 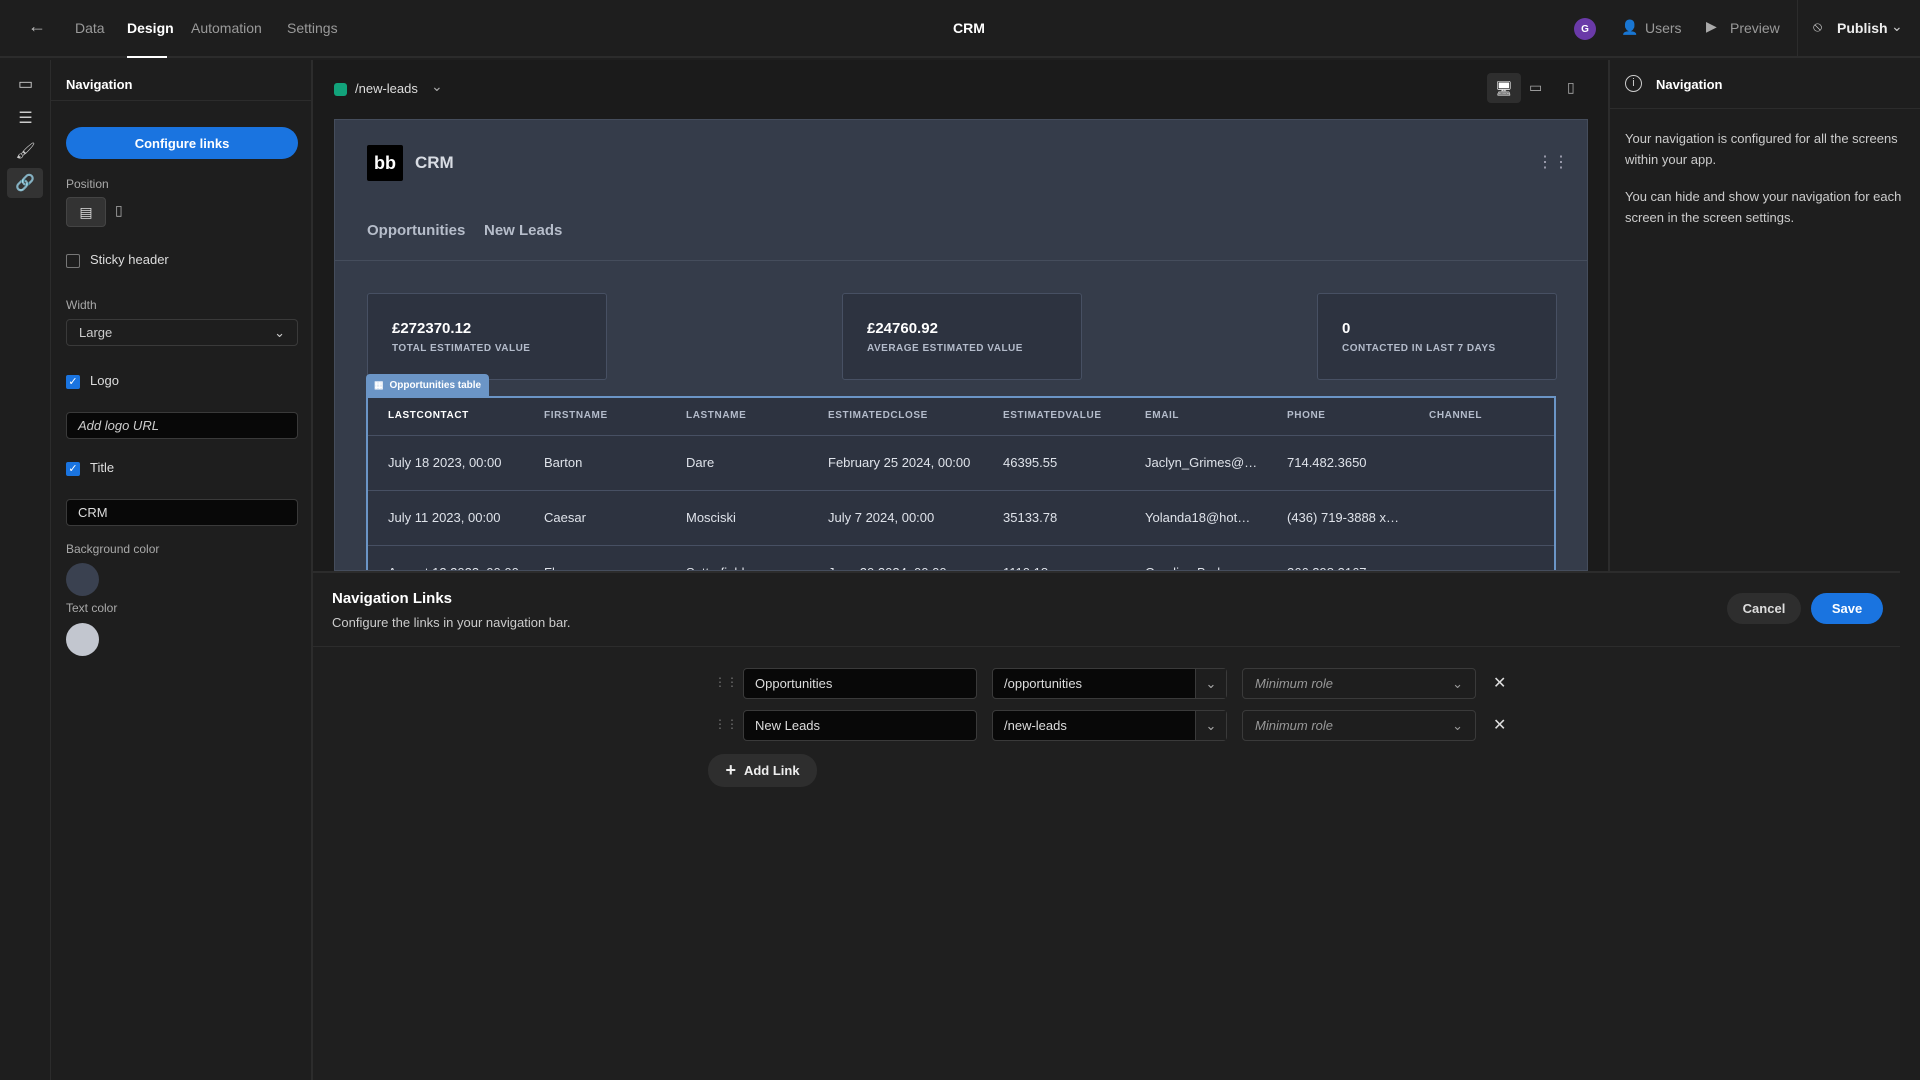 I want to click on grid-menu-icon: ⋮⋮, so click(x=1553, y=162).